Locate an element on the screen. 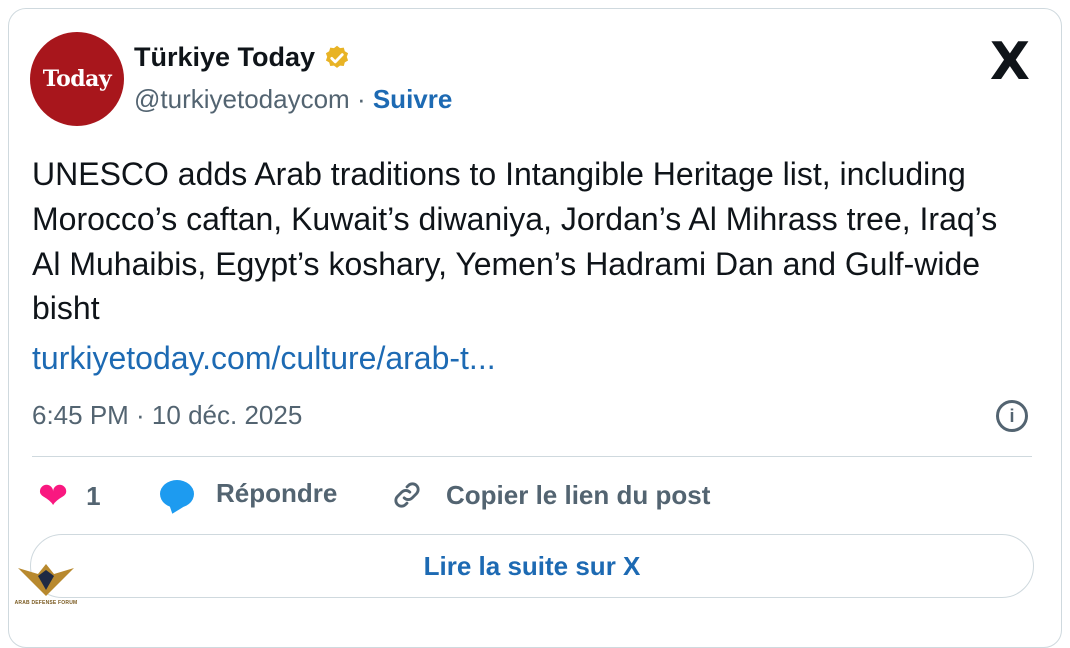 Image resolution: width=1070 pixels, height=648 pixels. copy-link-label: Copier le lien du post is located at coordinates (578, 494).